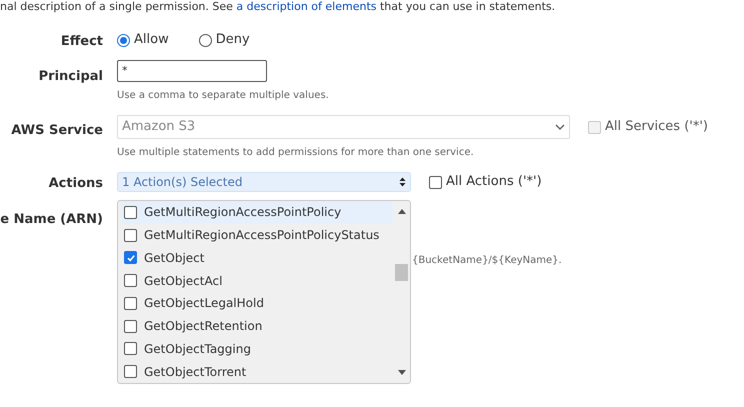  Describe the element at coordinates (402, 211) in the screenshot. I see `scroll-up-icon` at that location.